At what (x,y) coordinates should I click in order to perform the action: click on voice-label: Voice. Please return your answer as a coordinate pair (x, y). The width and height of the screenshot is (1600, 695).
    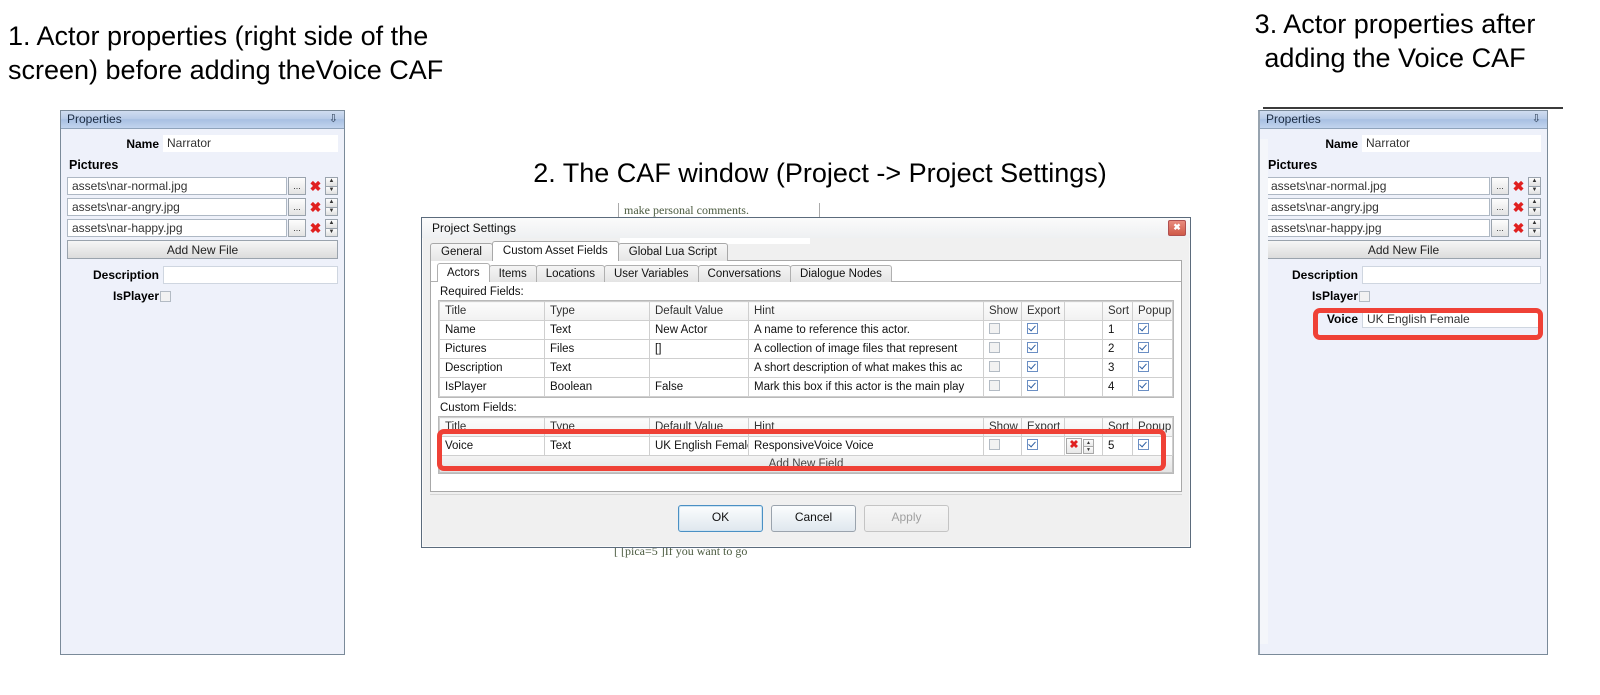
    Looking at the image, I should click on (1342, 319).